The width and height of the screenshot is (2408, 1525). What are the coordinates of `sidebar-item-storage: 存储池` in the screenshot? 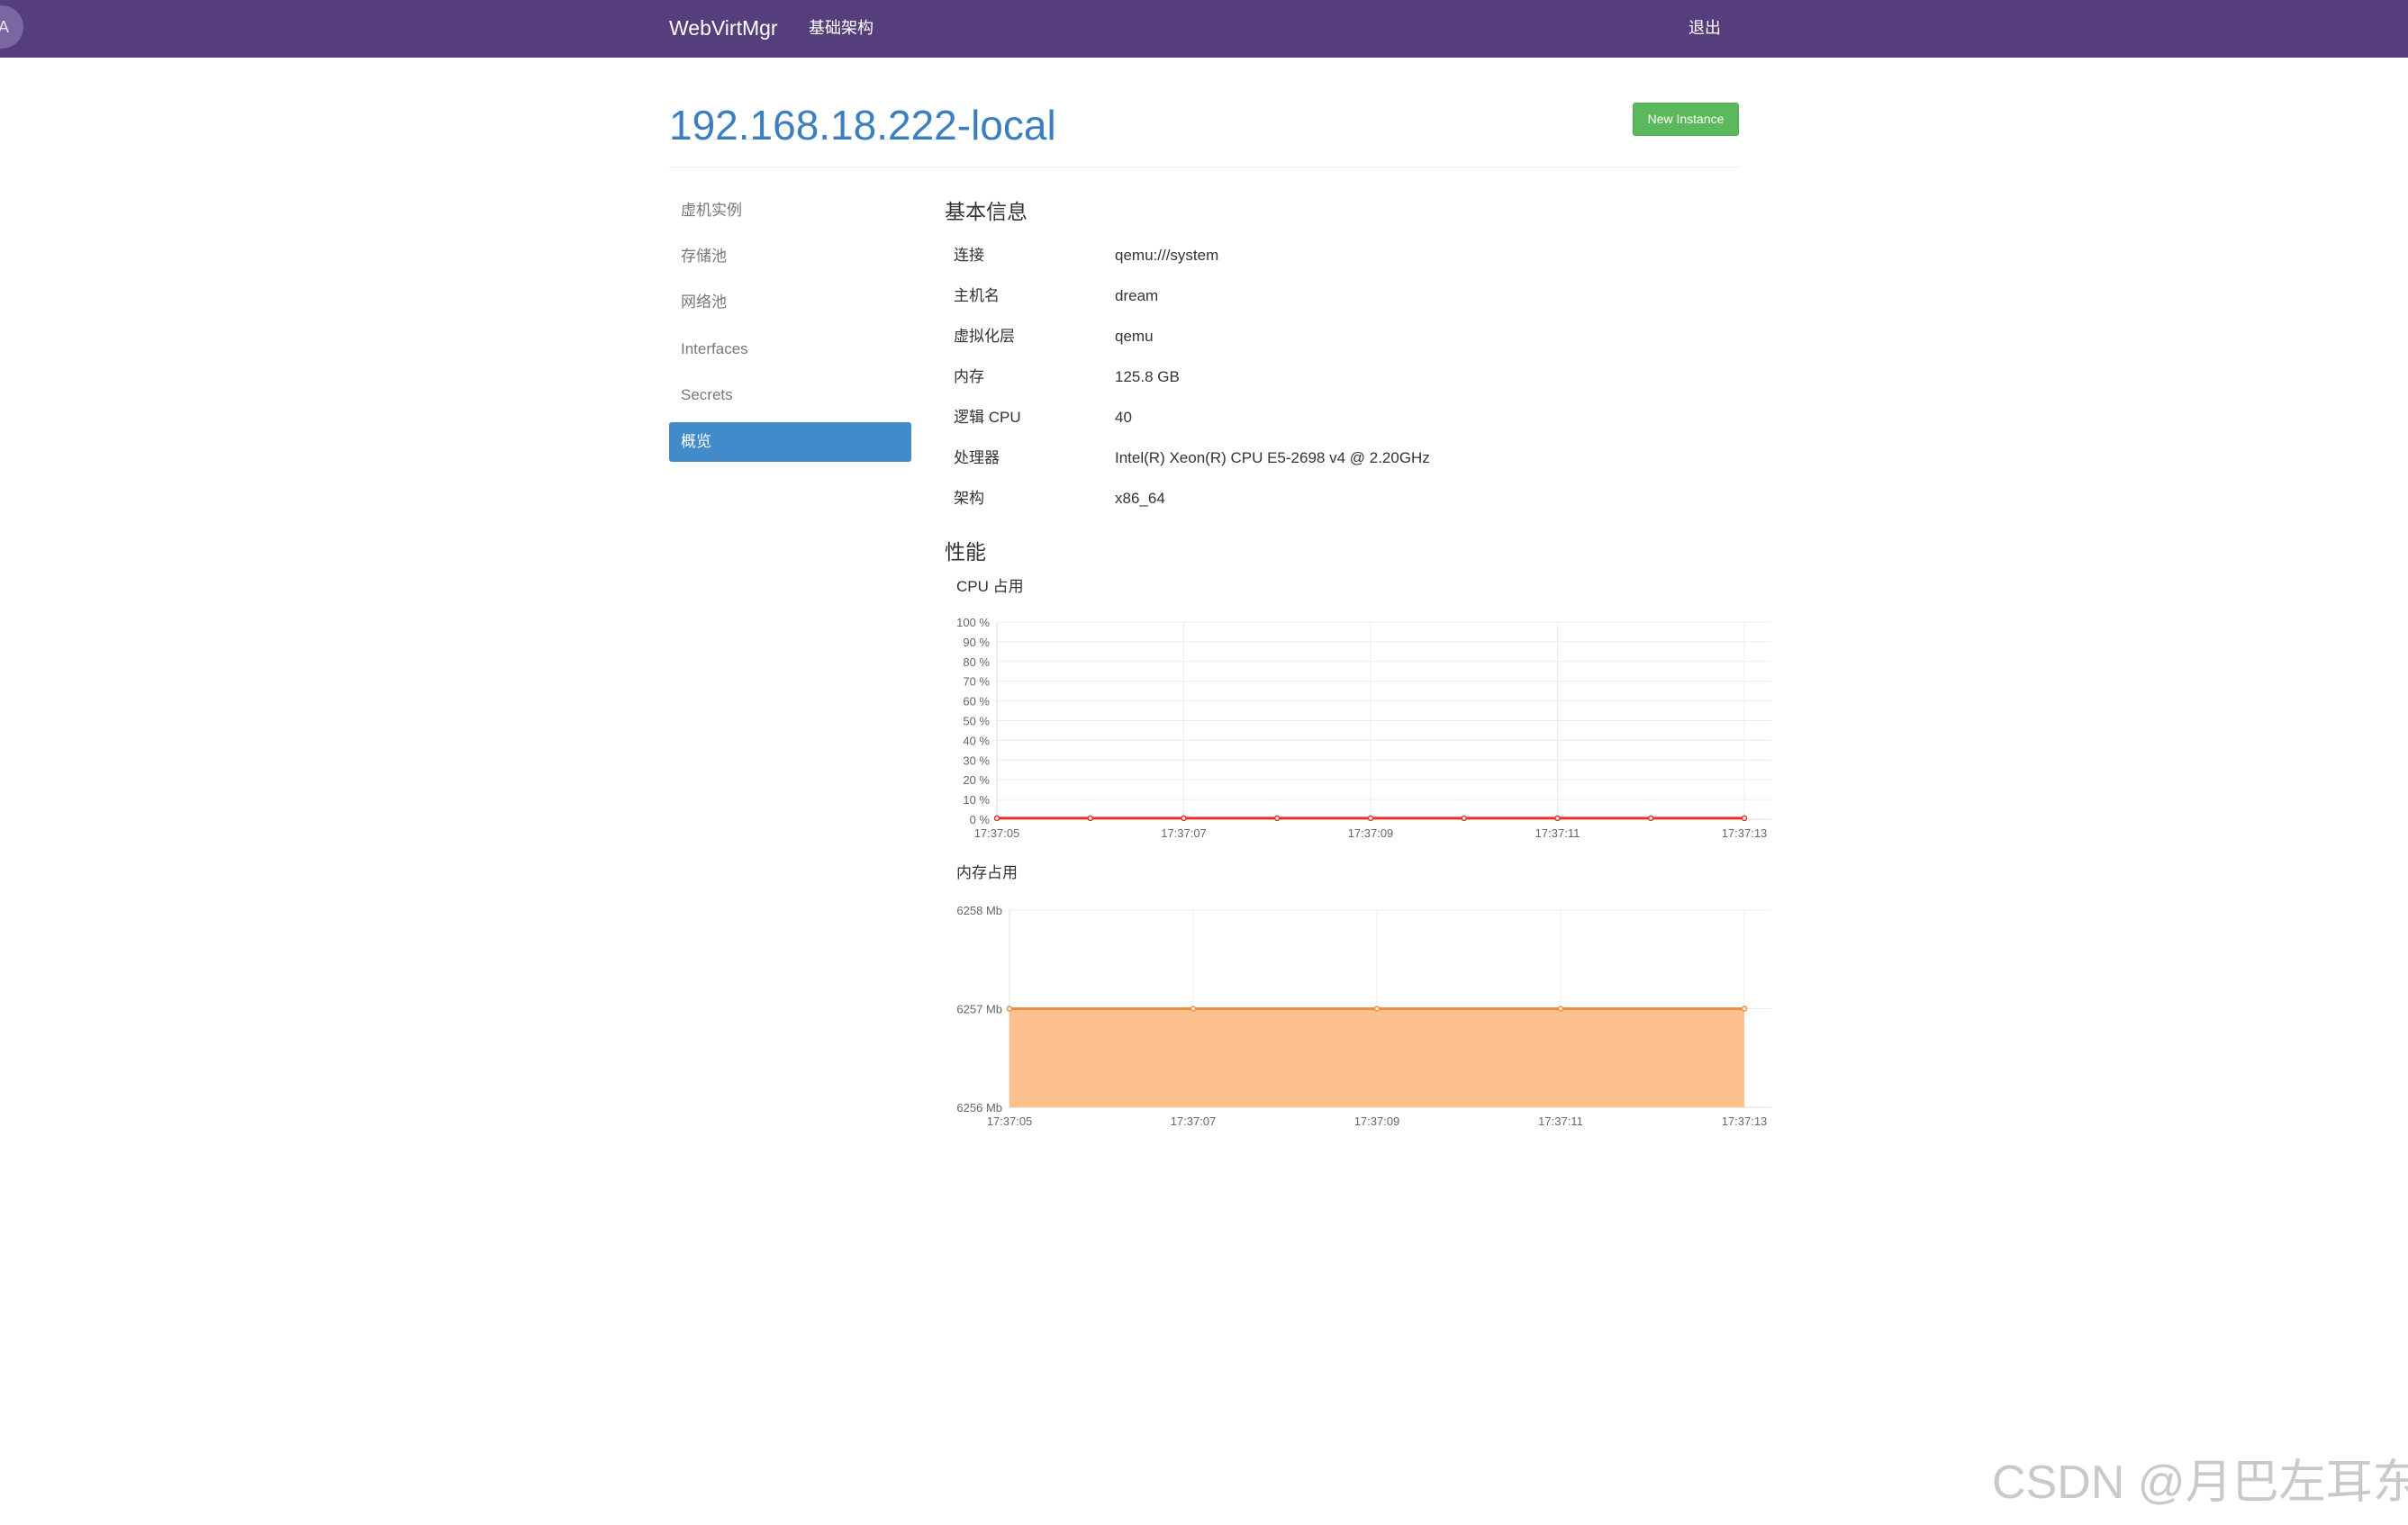 It's located at (790, 256).